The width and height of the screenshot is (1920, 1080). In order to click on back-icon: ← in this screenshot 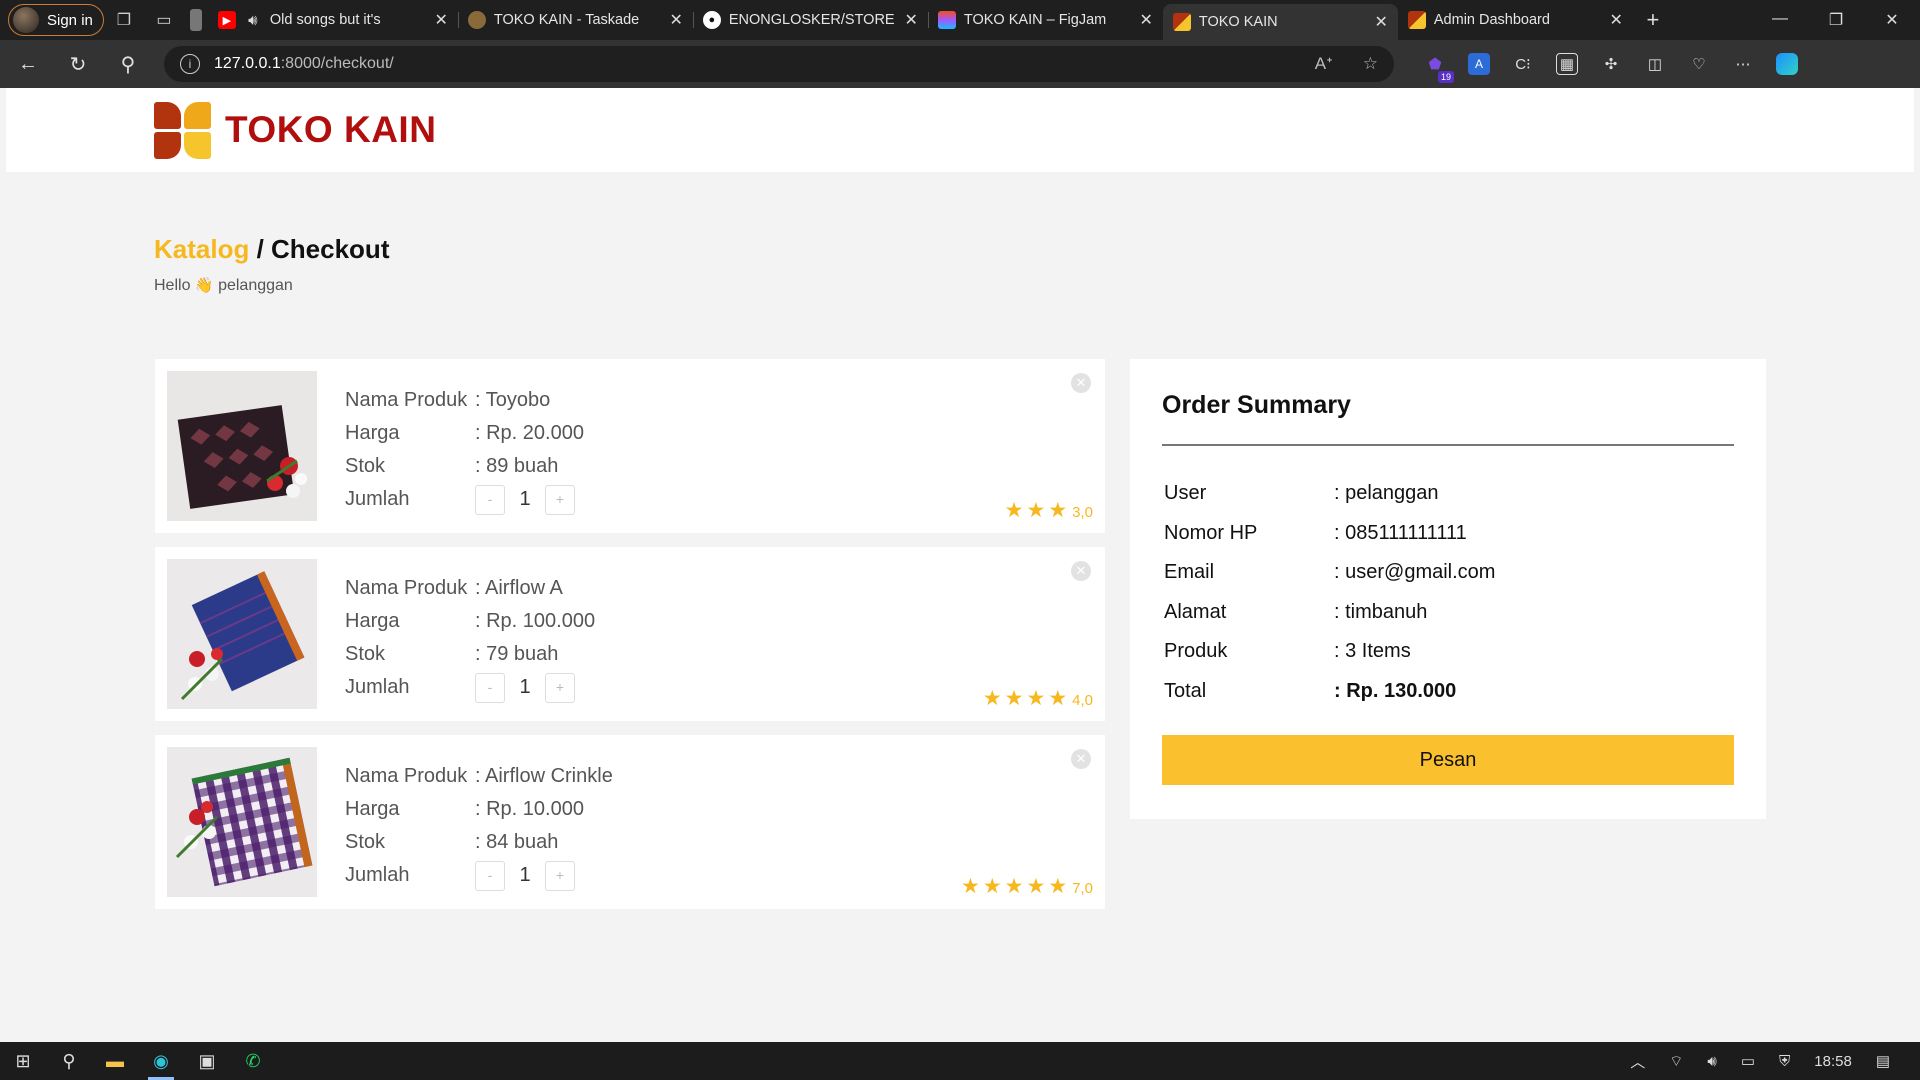, I will do `click(28, 64)`.